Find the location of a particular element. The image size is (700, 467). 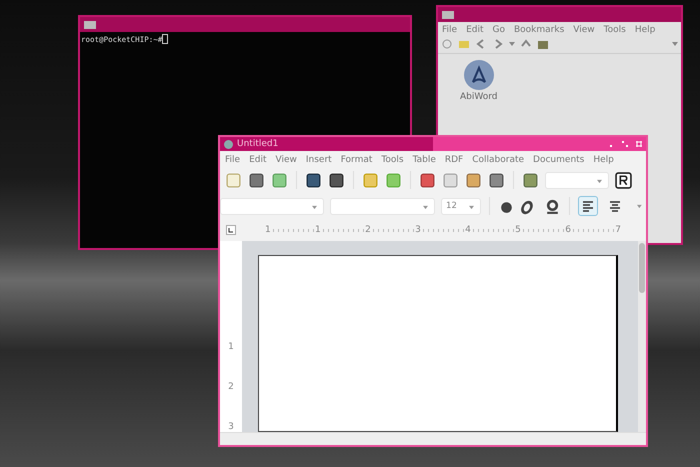

close-icon is located at coordinates (639, 144).